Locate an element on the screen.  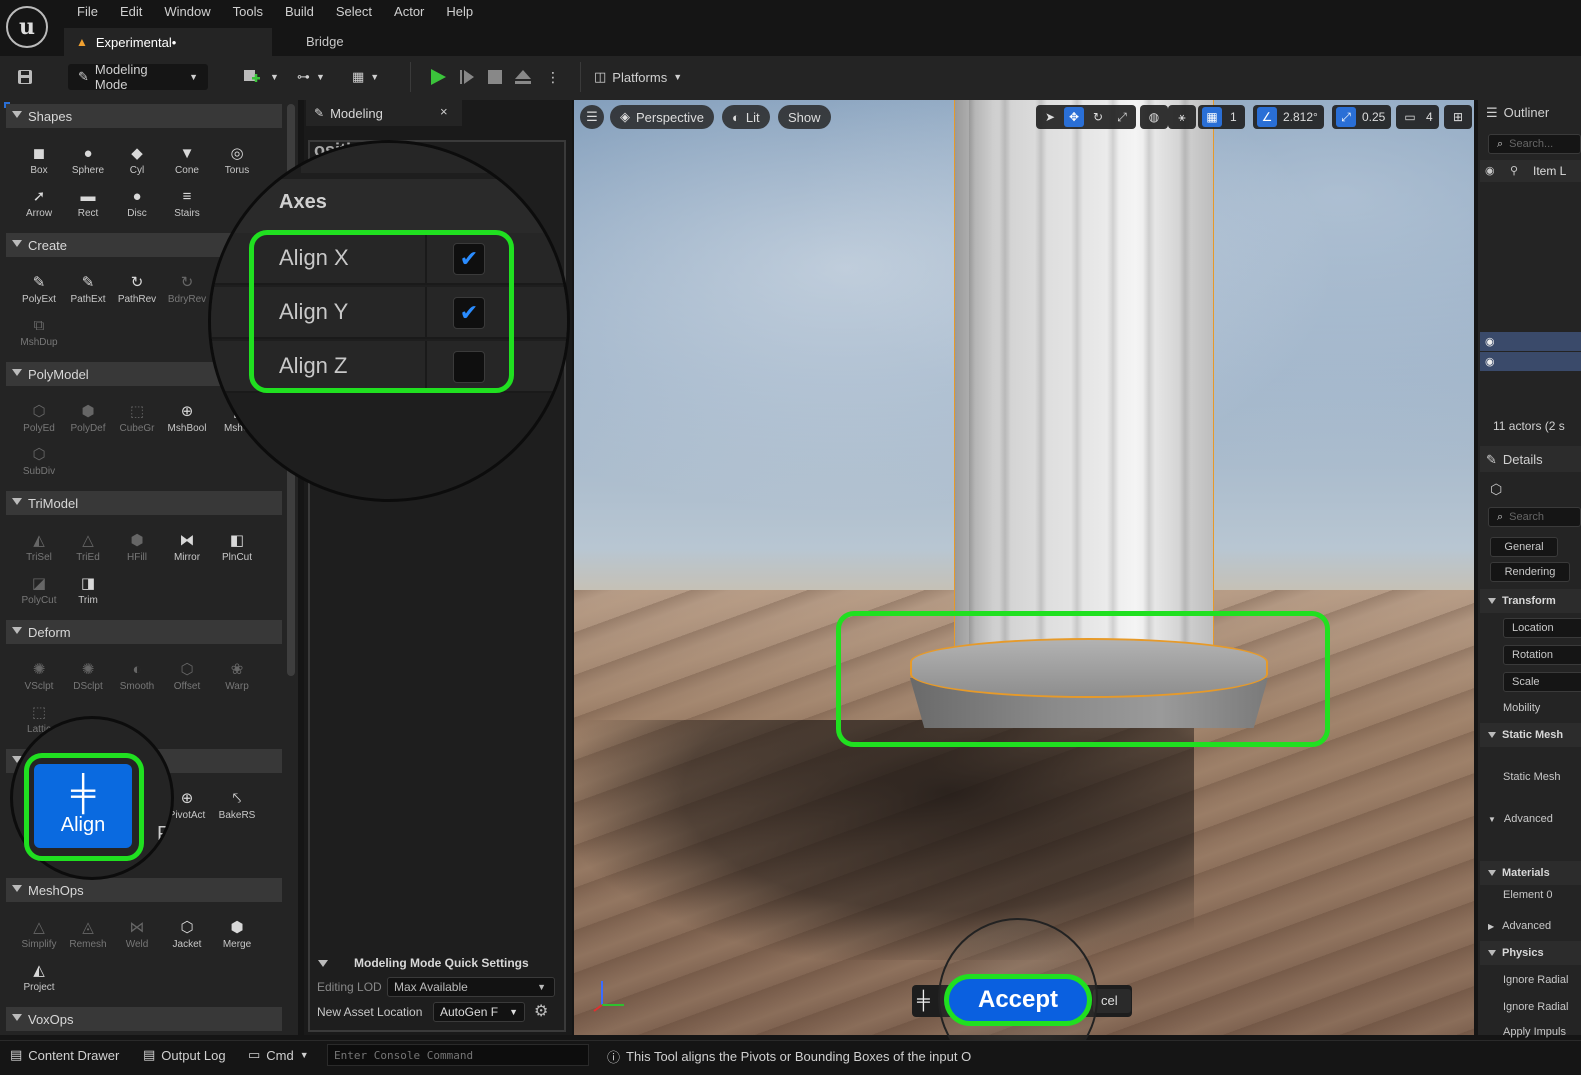
tool-trisel: ◭ TriSel is located at coordinates (39, 547).